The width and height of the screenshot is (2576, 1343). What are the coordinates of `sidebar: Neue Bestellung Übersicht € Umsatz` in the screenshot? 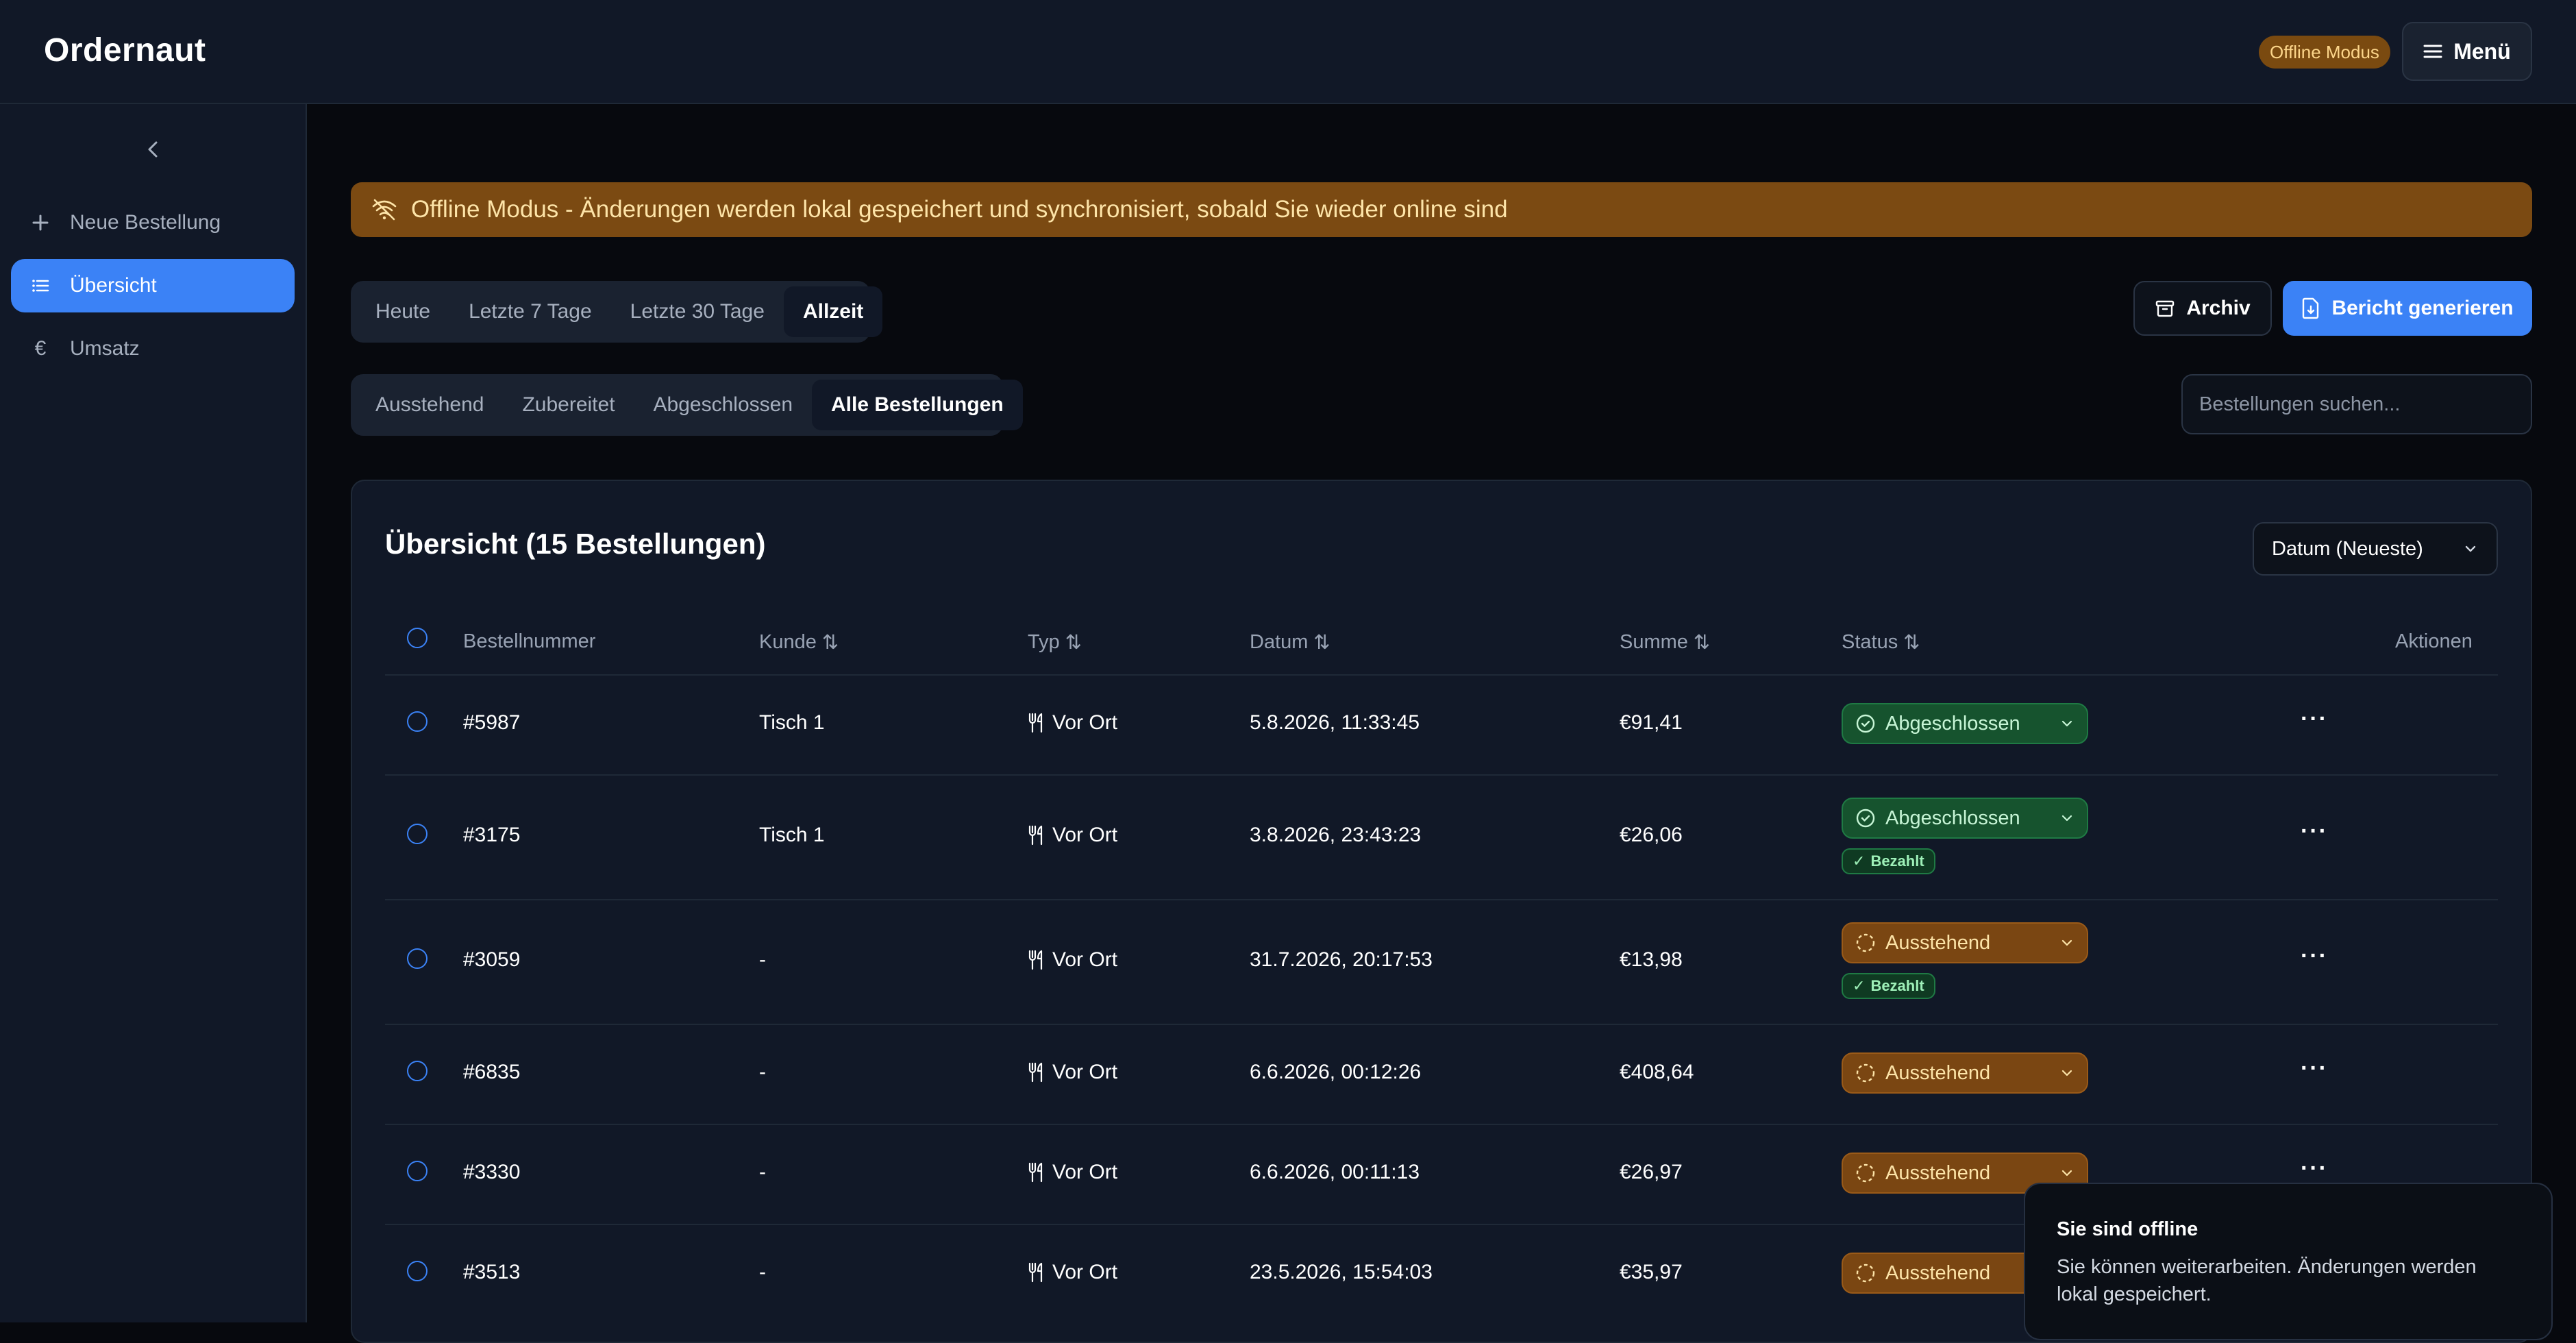 It's located at (153, 713).